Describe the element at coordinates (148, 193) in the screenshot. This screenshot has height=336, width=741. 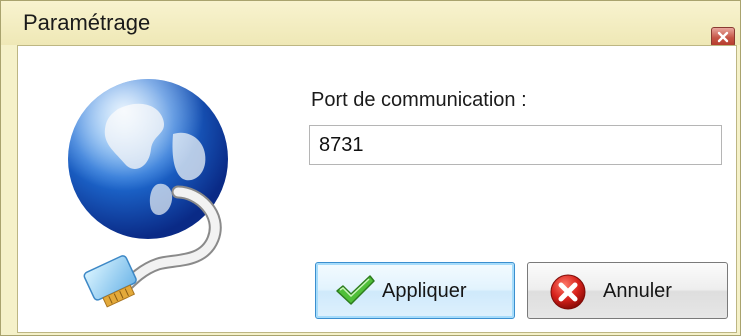
I see `globe-network-cable-icon` at that location.